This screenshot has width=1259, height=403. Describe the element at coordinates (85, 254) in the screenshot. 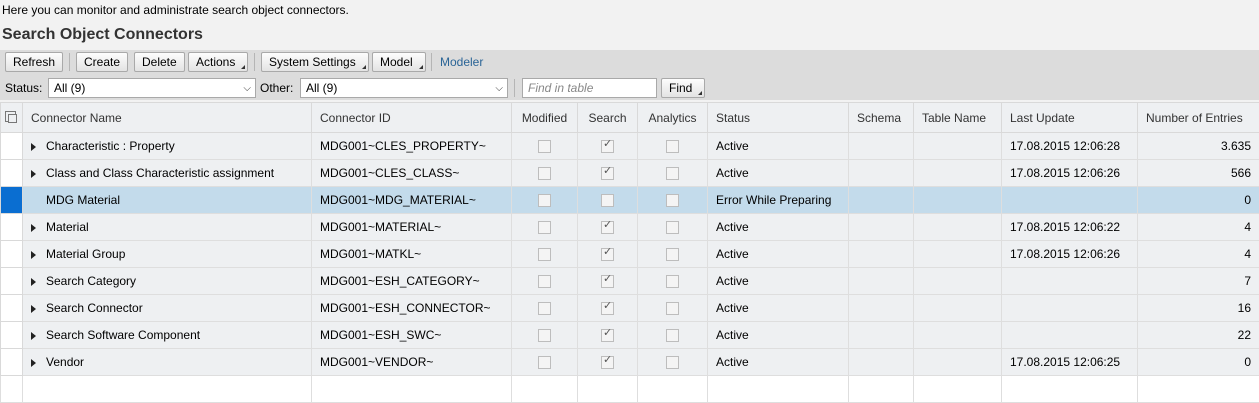

I see `connector-name: Material Group` at that location.